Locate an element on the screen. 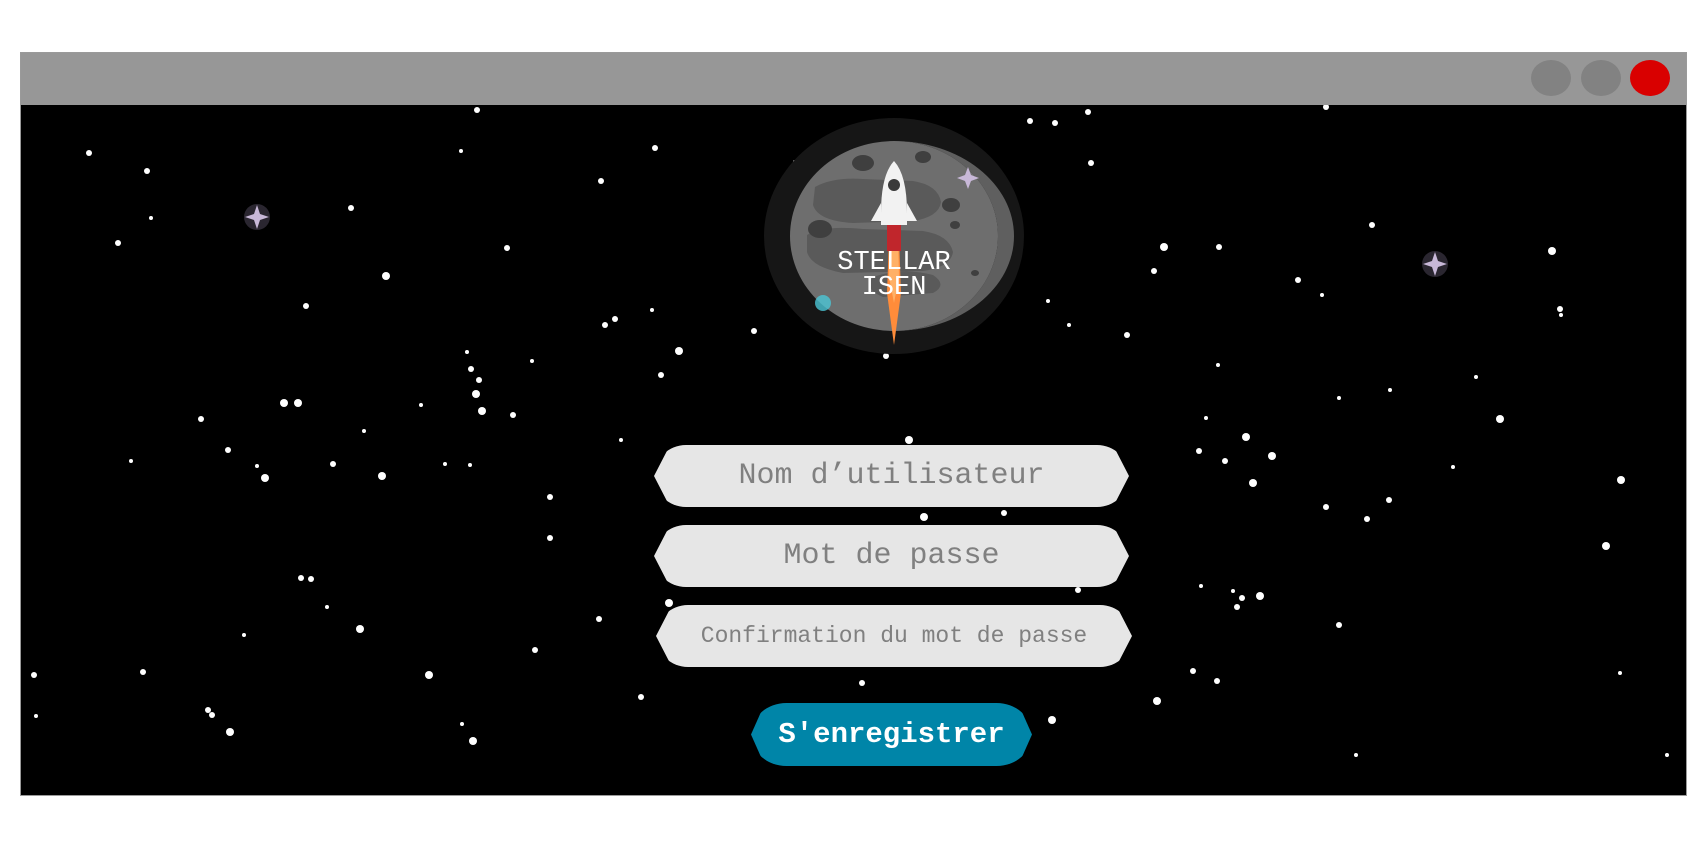 This screenshot has height=853, width=1705. close-button is located at coordinates (1650, 78).